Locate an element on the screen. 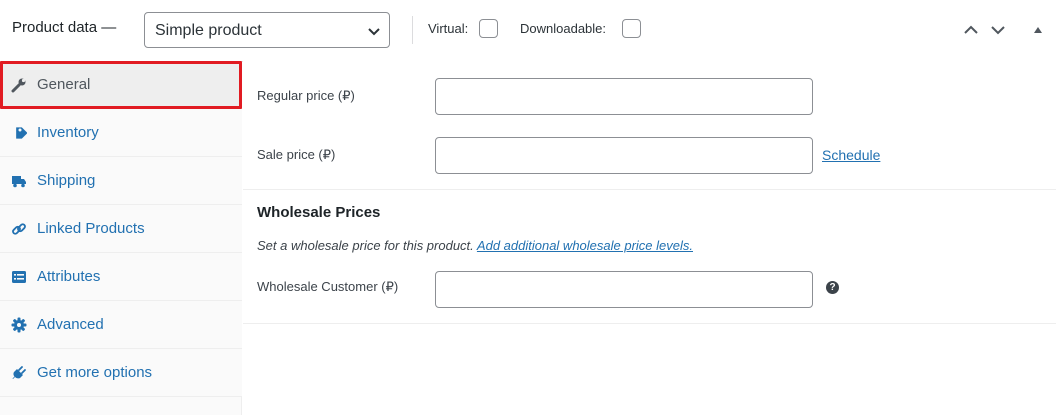 This screenshot has width=1056, height=415. list-icon is located at coordinates (19, 277).